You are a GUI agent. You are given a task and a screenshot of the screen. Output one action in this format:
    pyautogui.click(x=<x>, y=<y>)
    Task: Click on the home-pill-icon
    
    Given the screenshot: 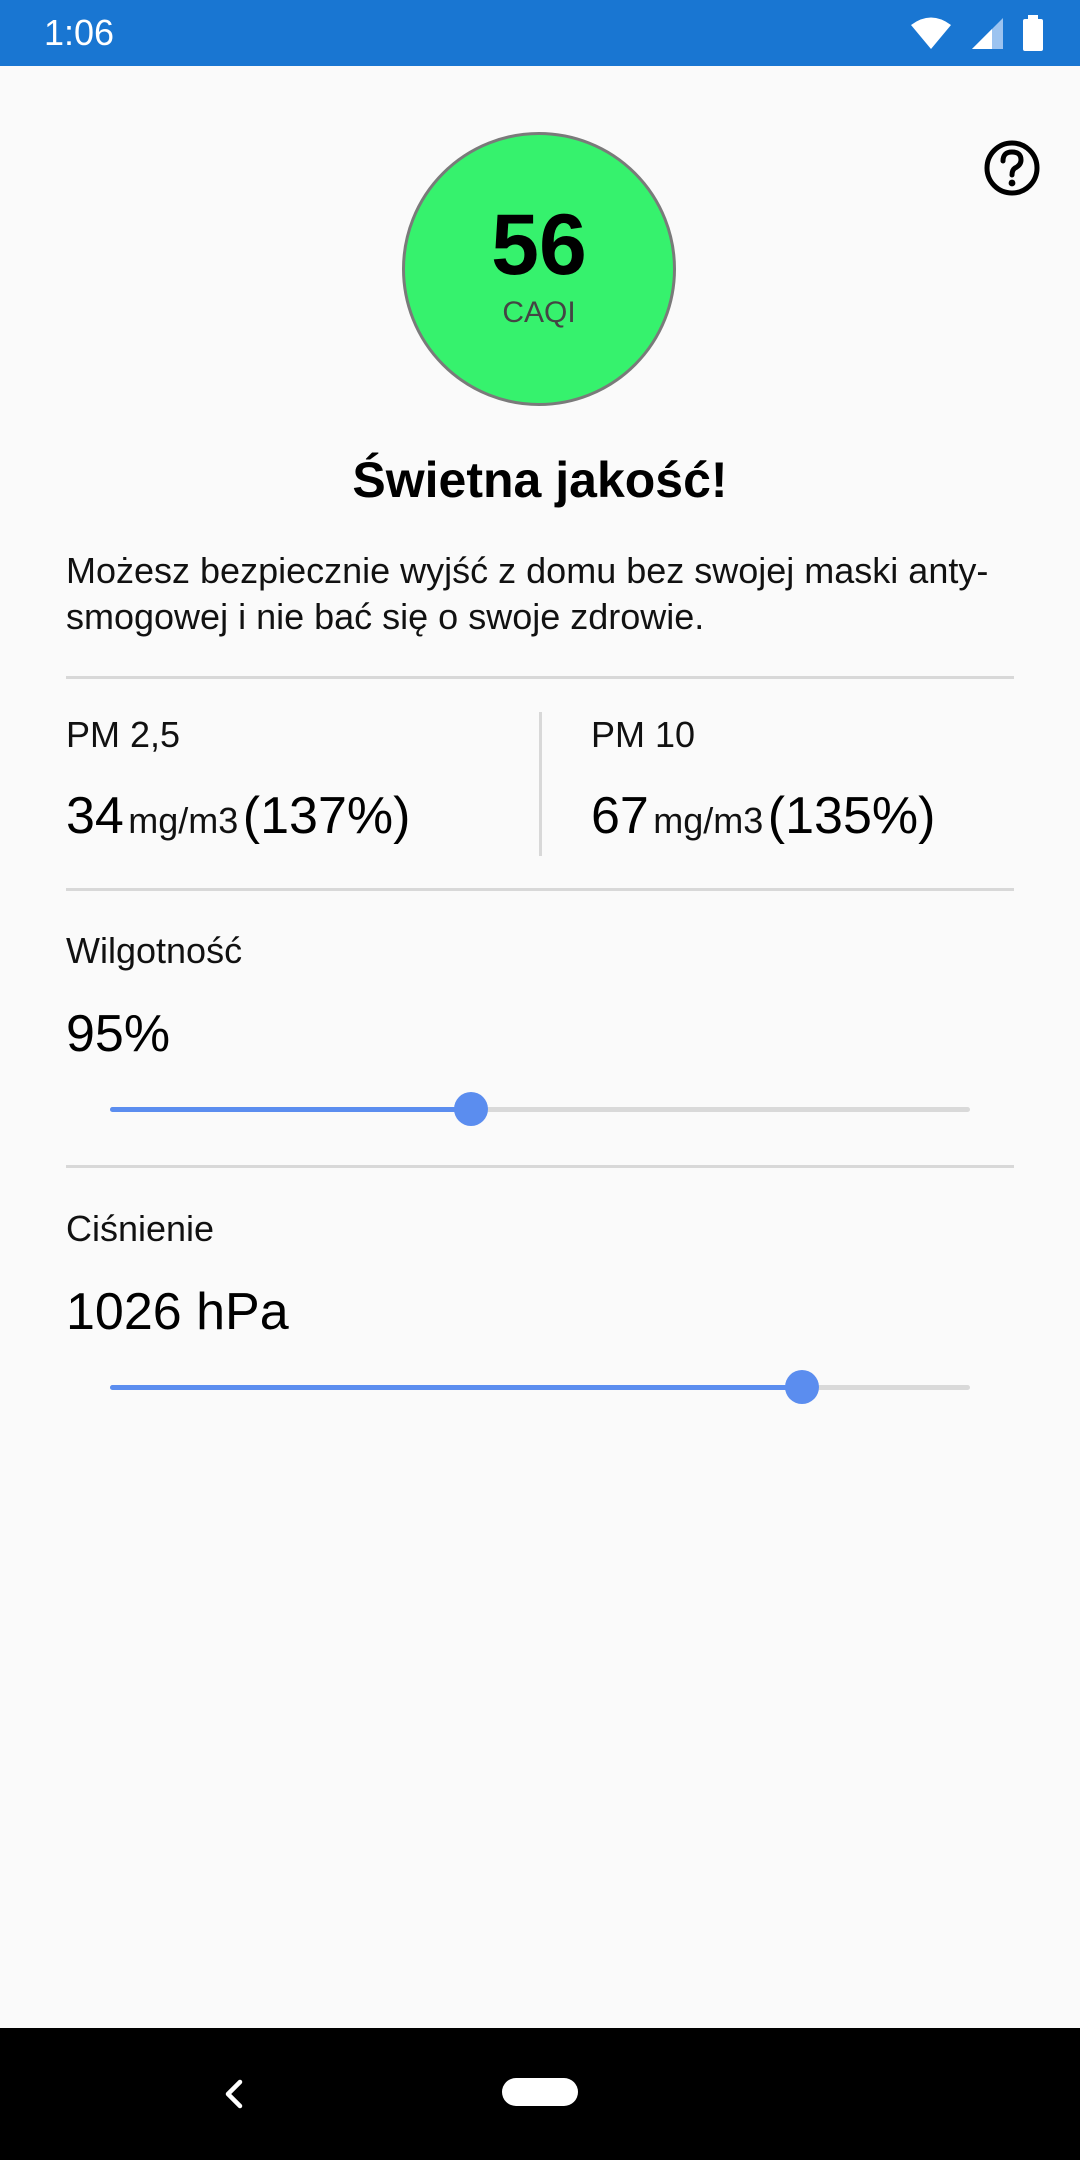 What is the action you would take?
    pyautogui.click(x=540, y=2092)
    